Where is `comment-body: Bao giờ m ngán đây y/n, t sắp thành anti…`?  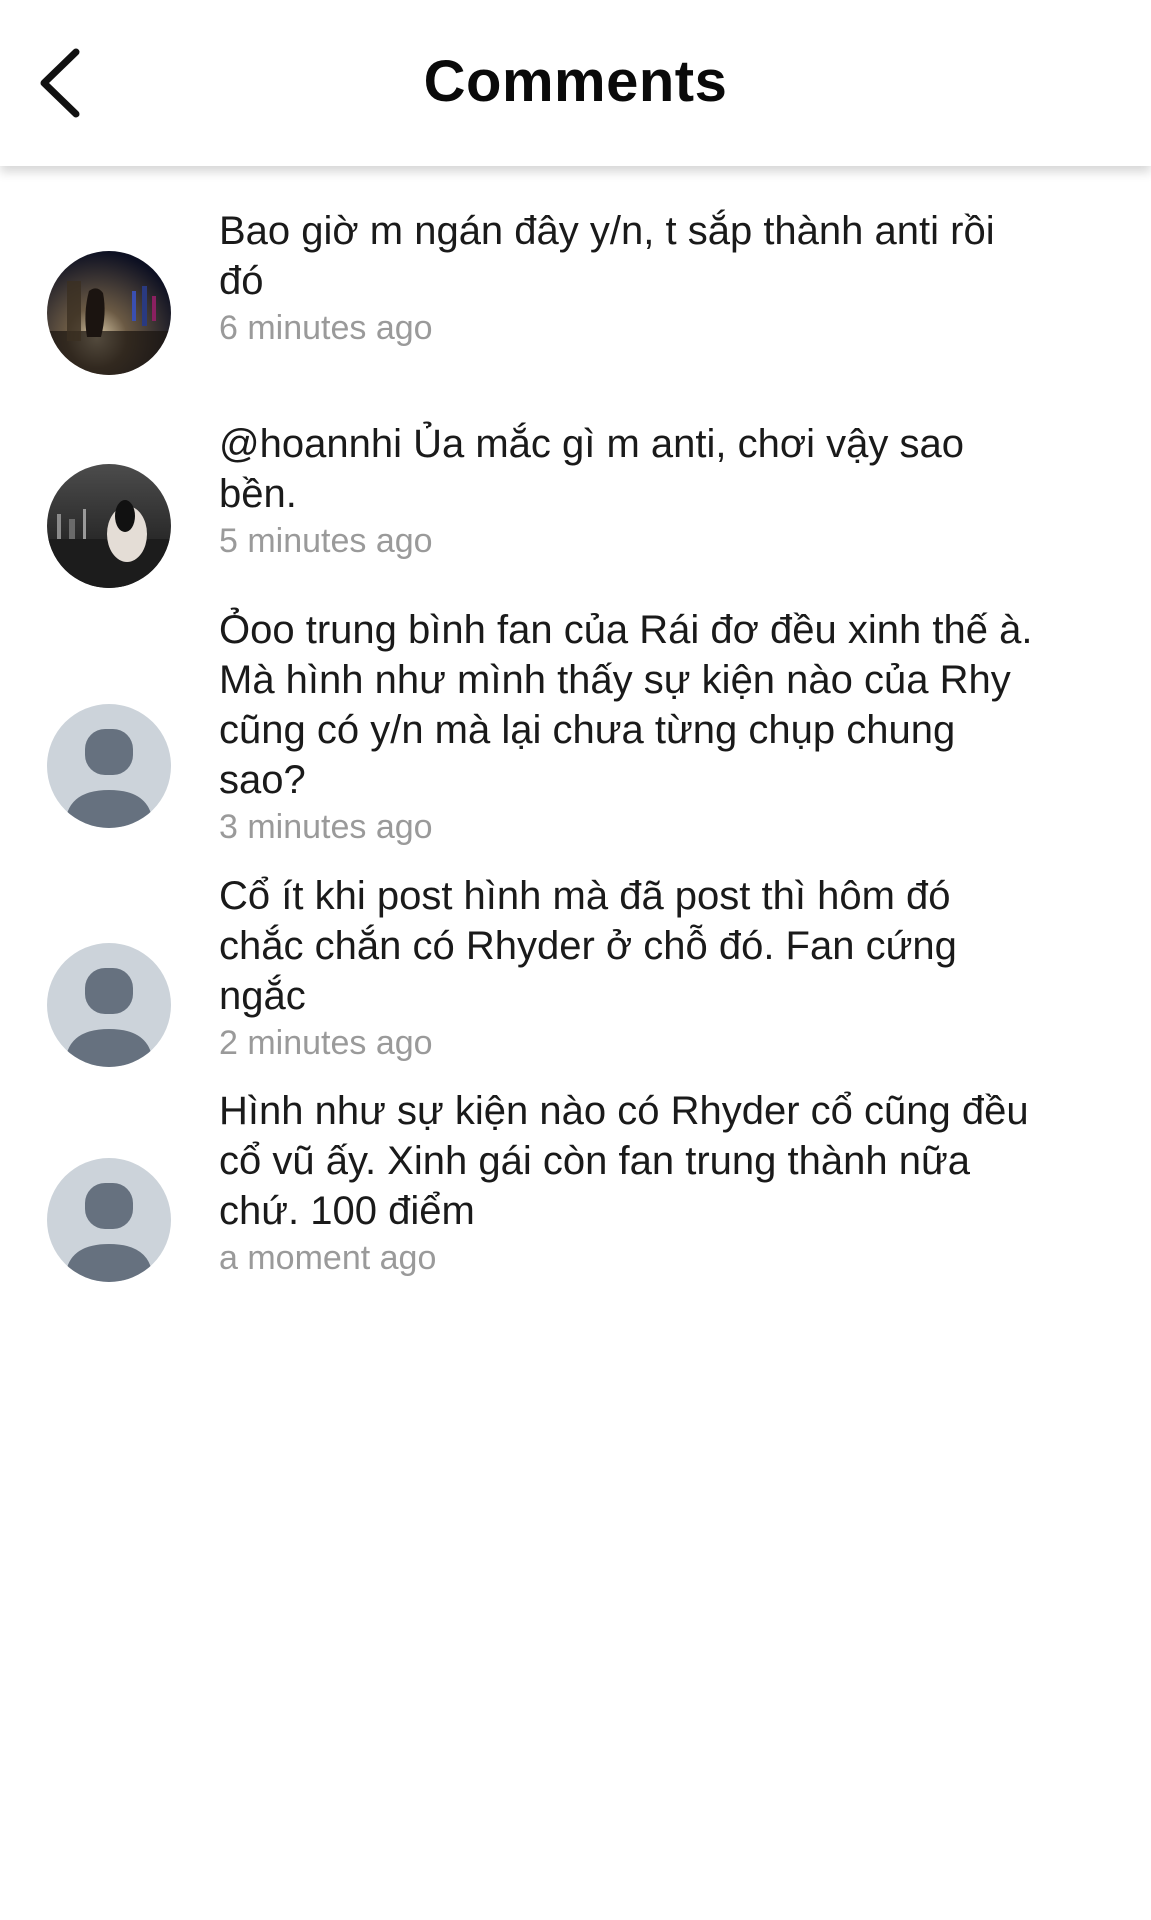
comment-body: Bao giờ m ngán đây y/n, t sắp thành anti… is located at coordinates (669, 278).